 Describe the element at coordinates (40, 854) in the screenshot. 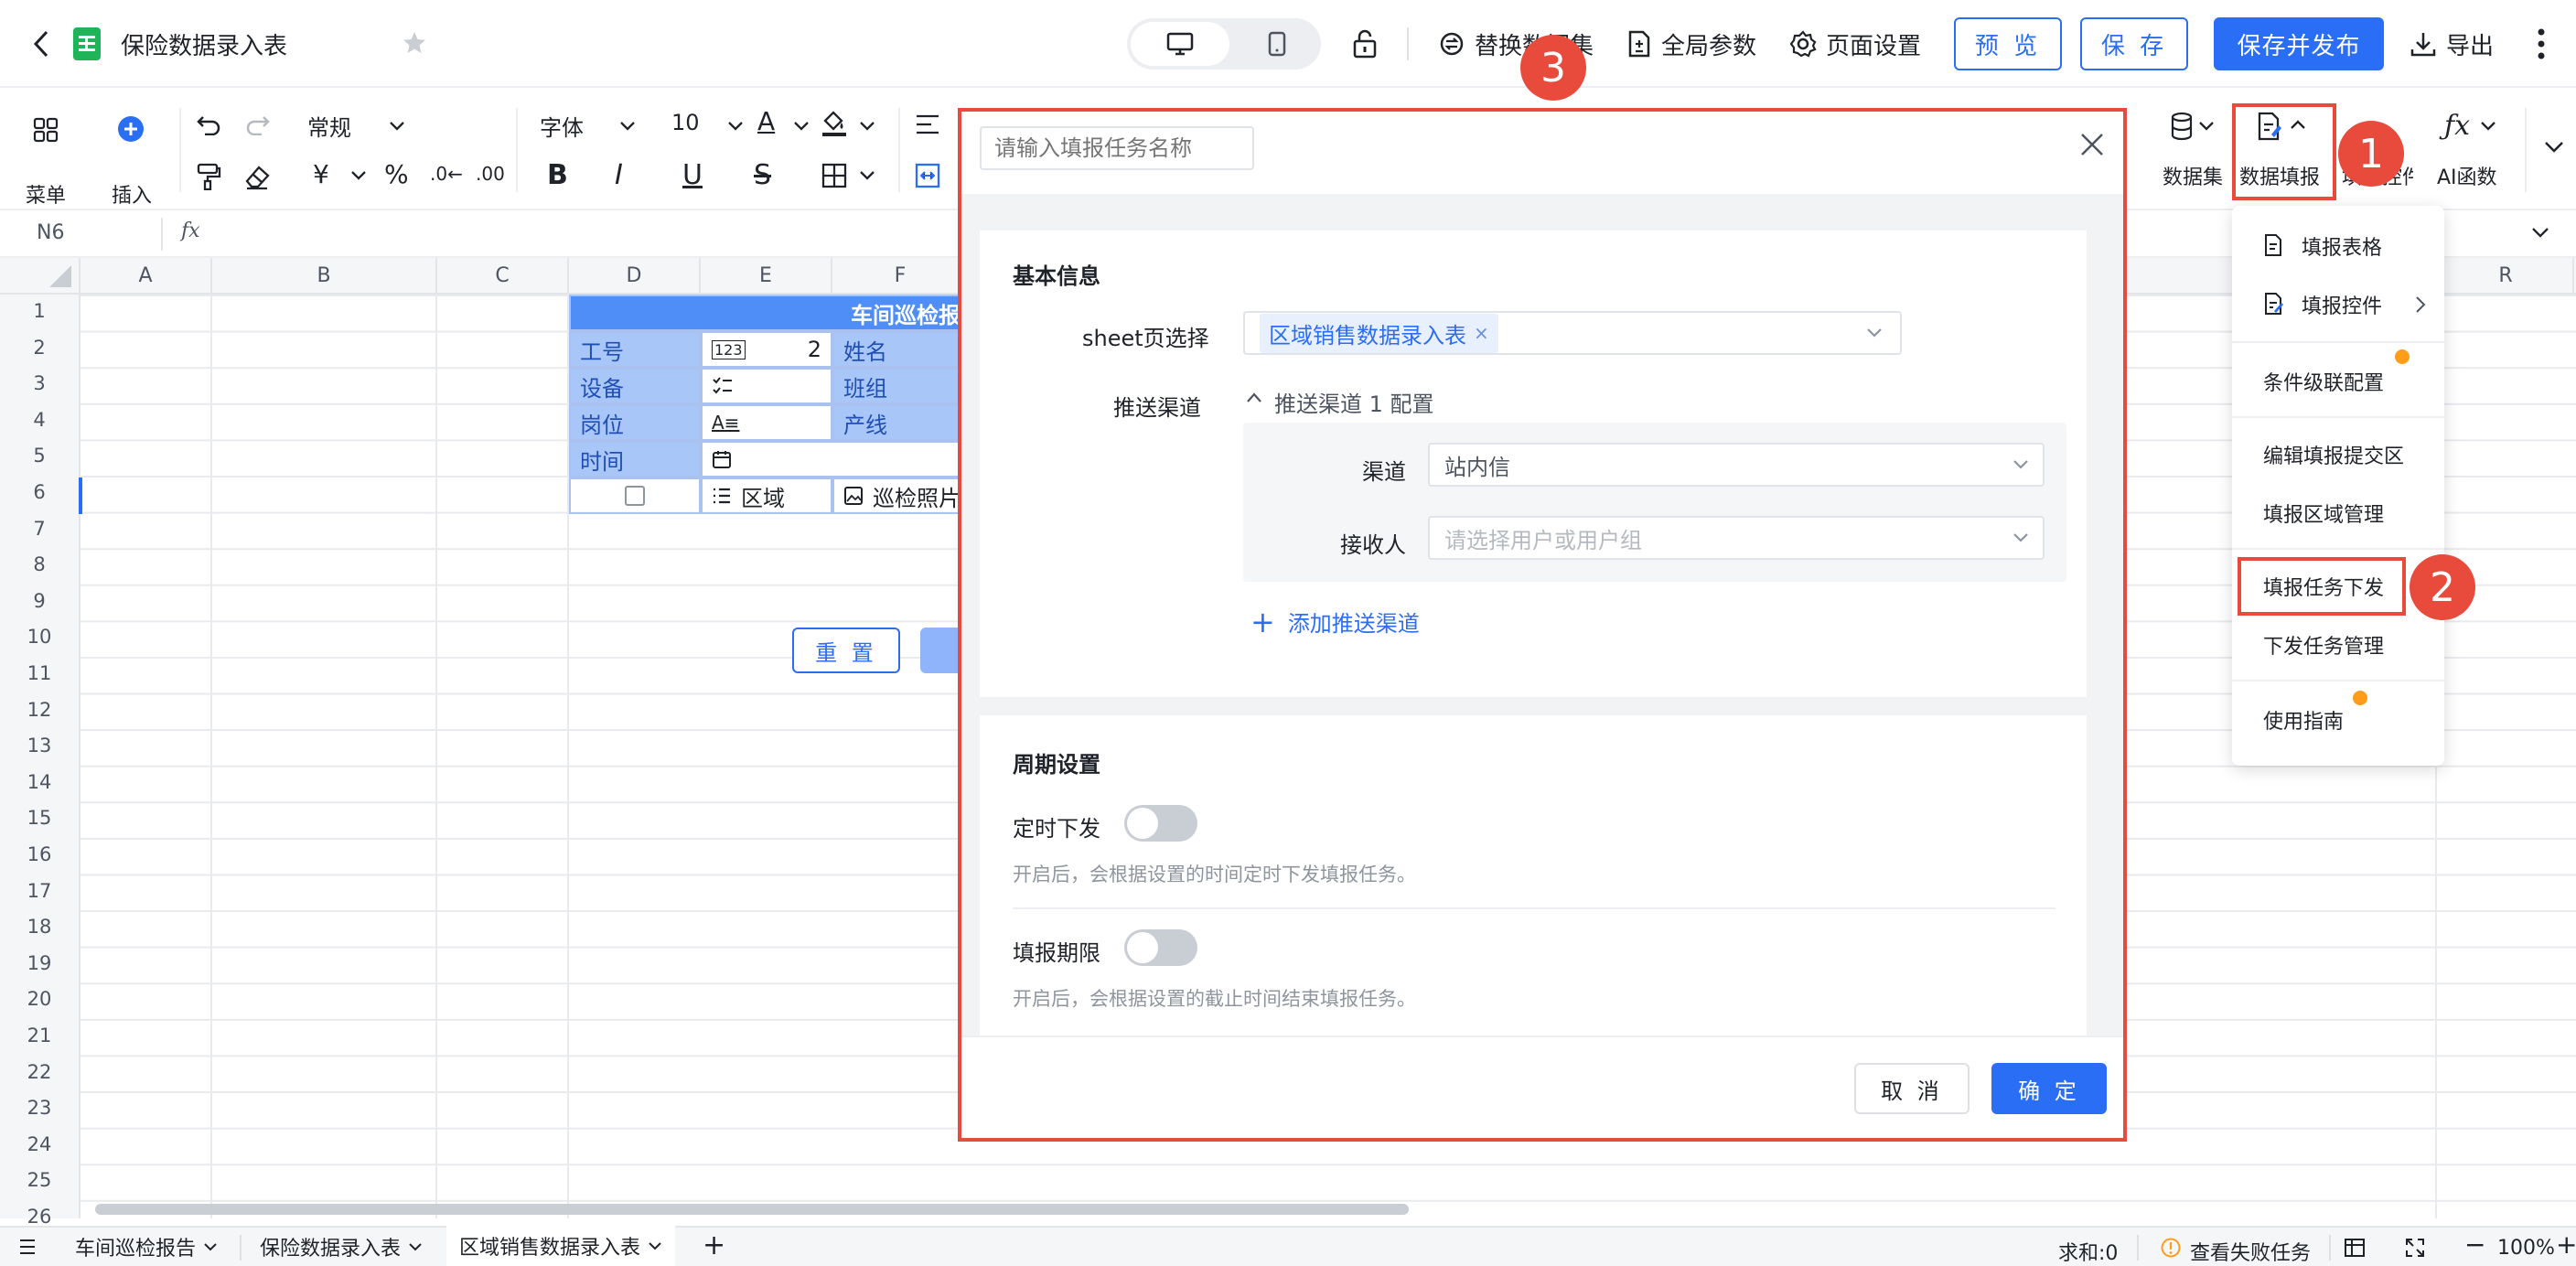

I see `row-header: 16` at that location.